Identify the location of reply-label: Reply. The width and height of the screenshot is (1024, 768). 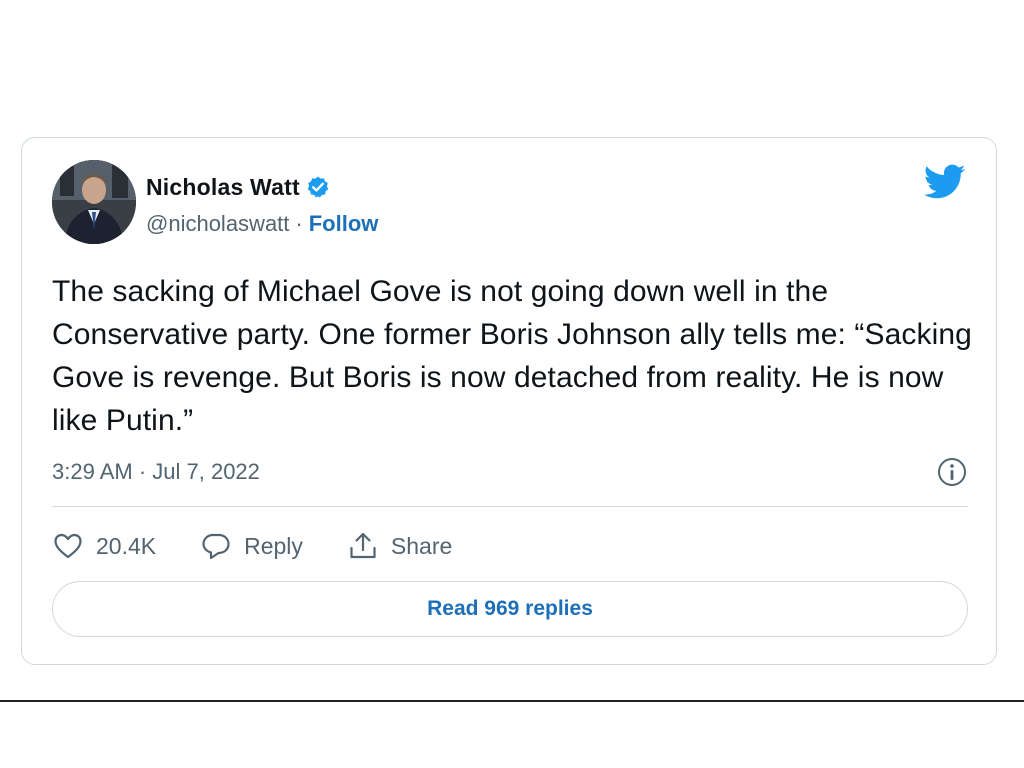
(273, 545).